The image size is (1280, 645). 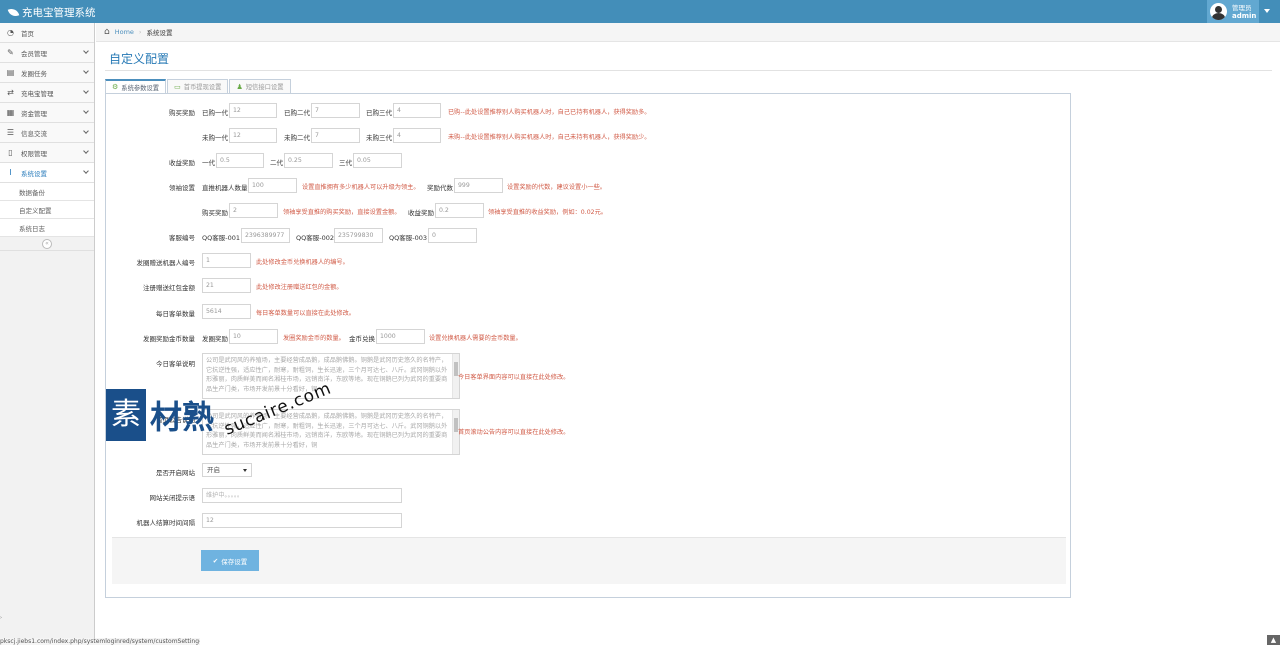 What do you see at coordinates (421, 213) in the screenshot?
I see `leader-income-label: 收益奖励` at bounding box center [421, 213].